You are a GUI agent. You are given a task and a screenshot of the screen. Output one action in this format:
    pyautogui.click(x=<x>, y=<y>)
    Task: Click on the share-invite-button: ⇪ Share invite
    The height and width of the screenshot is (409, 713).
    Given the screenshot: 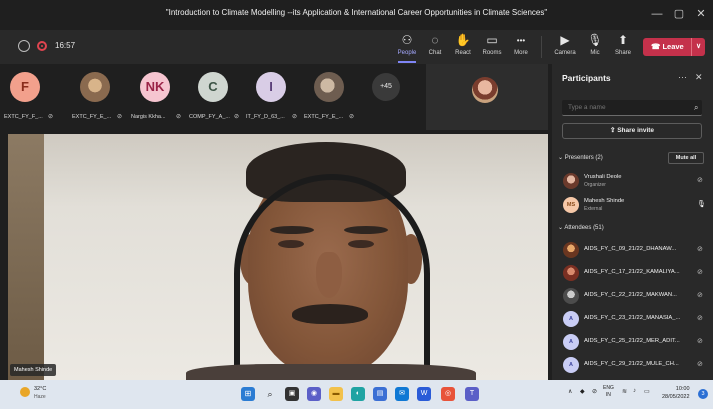 What is the action you would take?
    pyautogui.click(x=632, y=131)
    